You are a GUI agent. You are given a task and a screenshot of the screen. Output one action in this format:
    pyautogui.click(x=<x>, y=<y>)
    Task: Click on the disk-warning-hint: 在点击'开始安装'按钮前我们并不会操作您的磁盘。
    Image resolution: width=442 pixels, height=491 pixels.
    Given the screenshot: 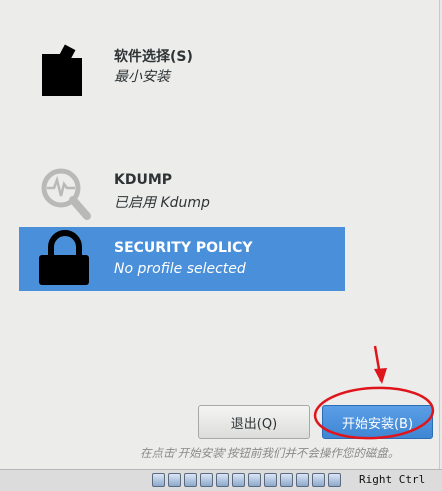 What is the action you would take?
    pyautogui.click(x=270, y=453)
    